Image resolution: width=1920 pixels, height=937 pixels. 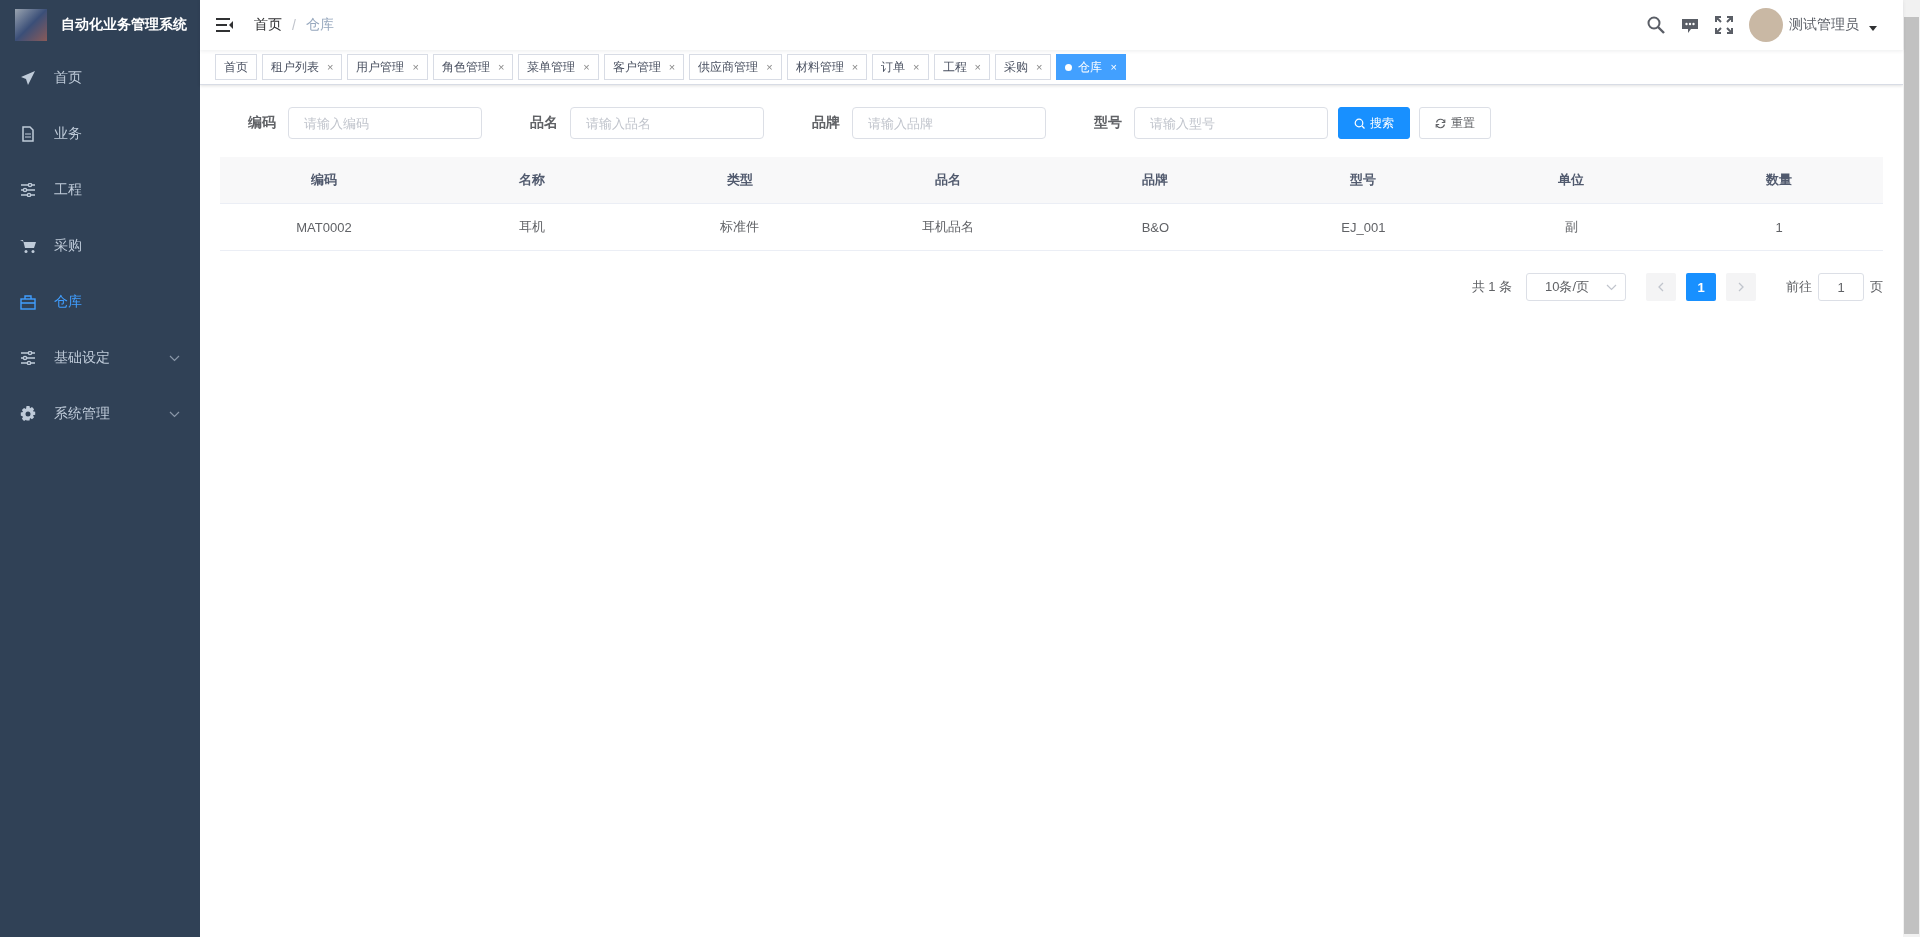 What do you see at coordinates (1363, 180) in the screenshot?
I see `column-header: 型号` at bounding box center [1363, 180].